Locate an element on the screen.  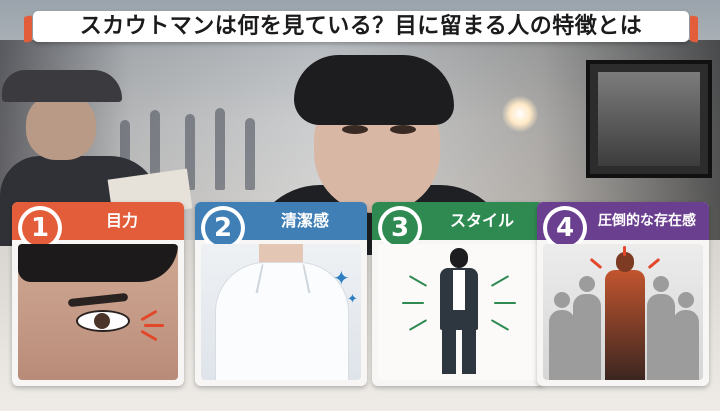
card-2-label: 清潔感 is located at coordinates (304, 220).